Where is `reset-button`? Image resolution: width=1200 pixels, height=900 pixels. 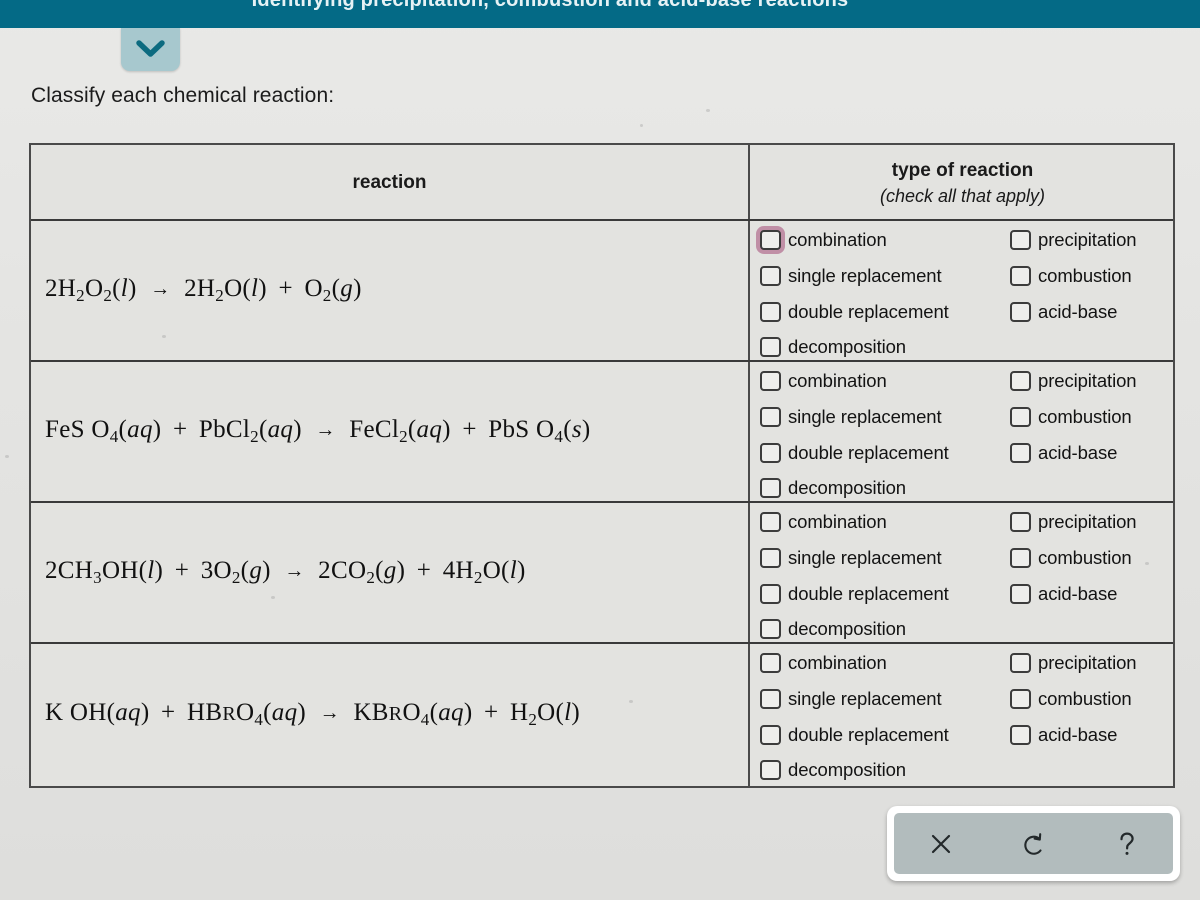
reset-button is located at coordinates (1034, 843).